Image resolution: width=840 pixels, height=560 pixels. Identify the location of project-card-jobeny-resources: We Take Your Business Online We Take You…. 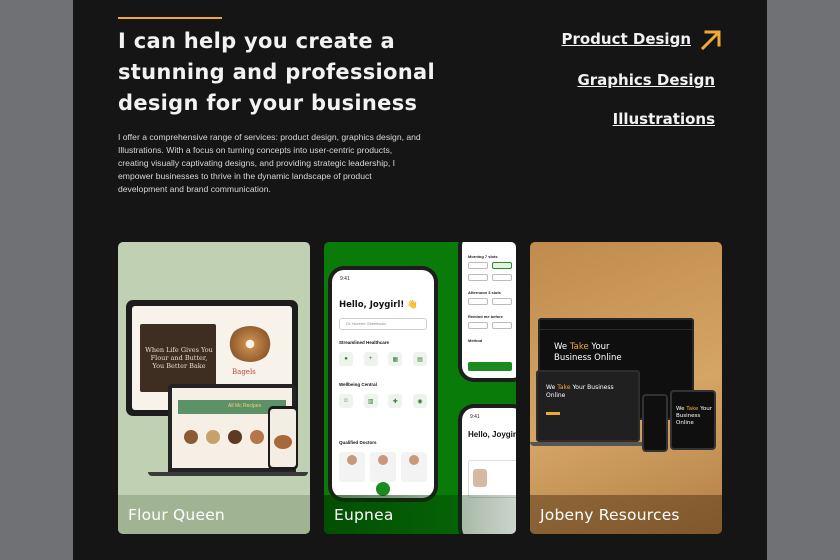
(626, 388).